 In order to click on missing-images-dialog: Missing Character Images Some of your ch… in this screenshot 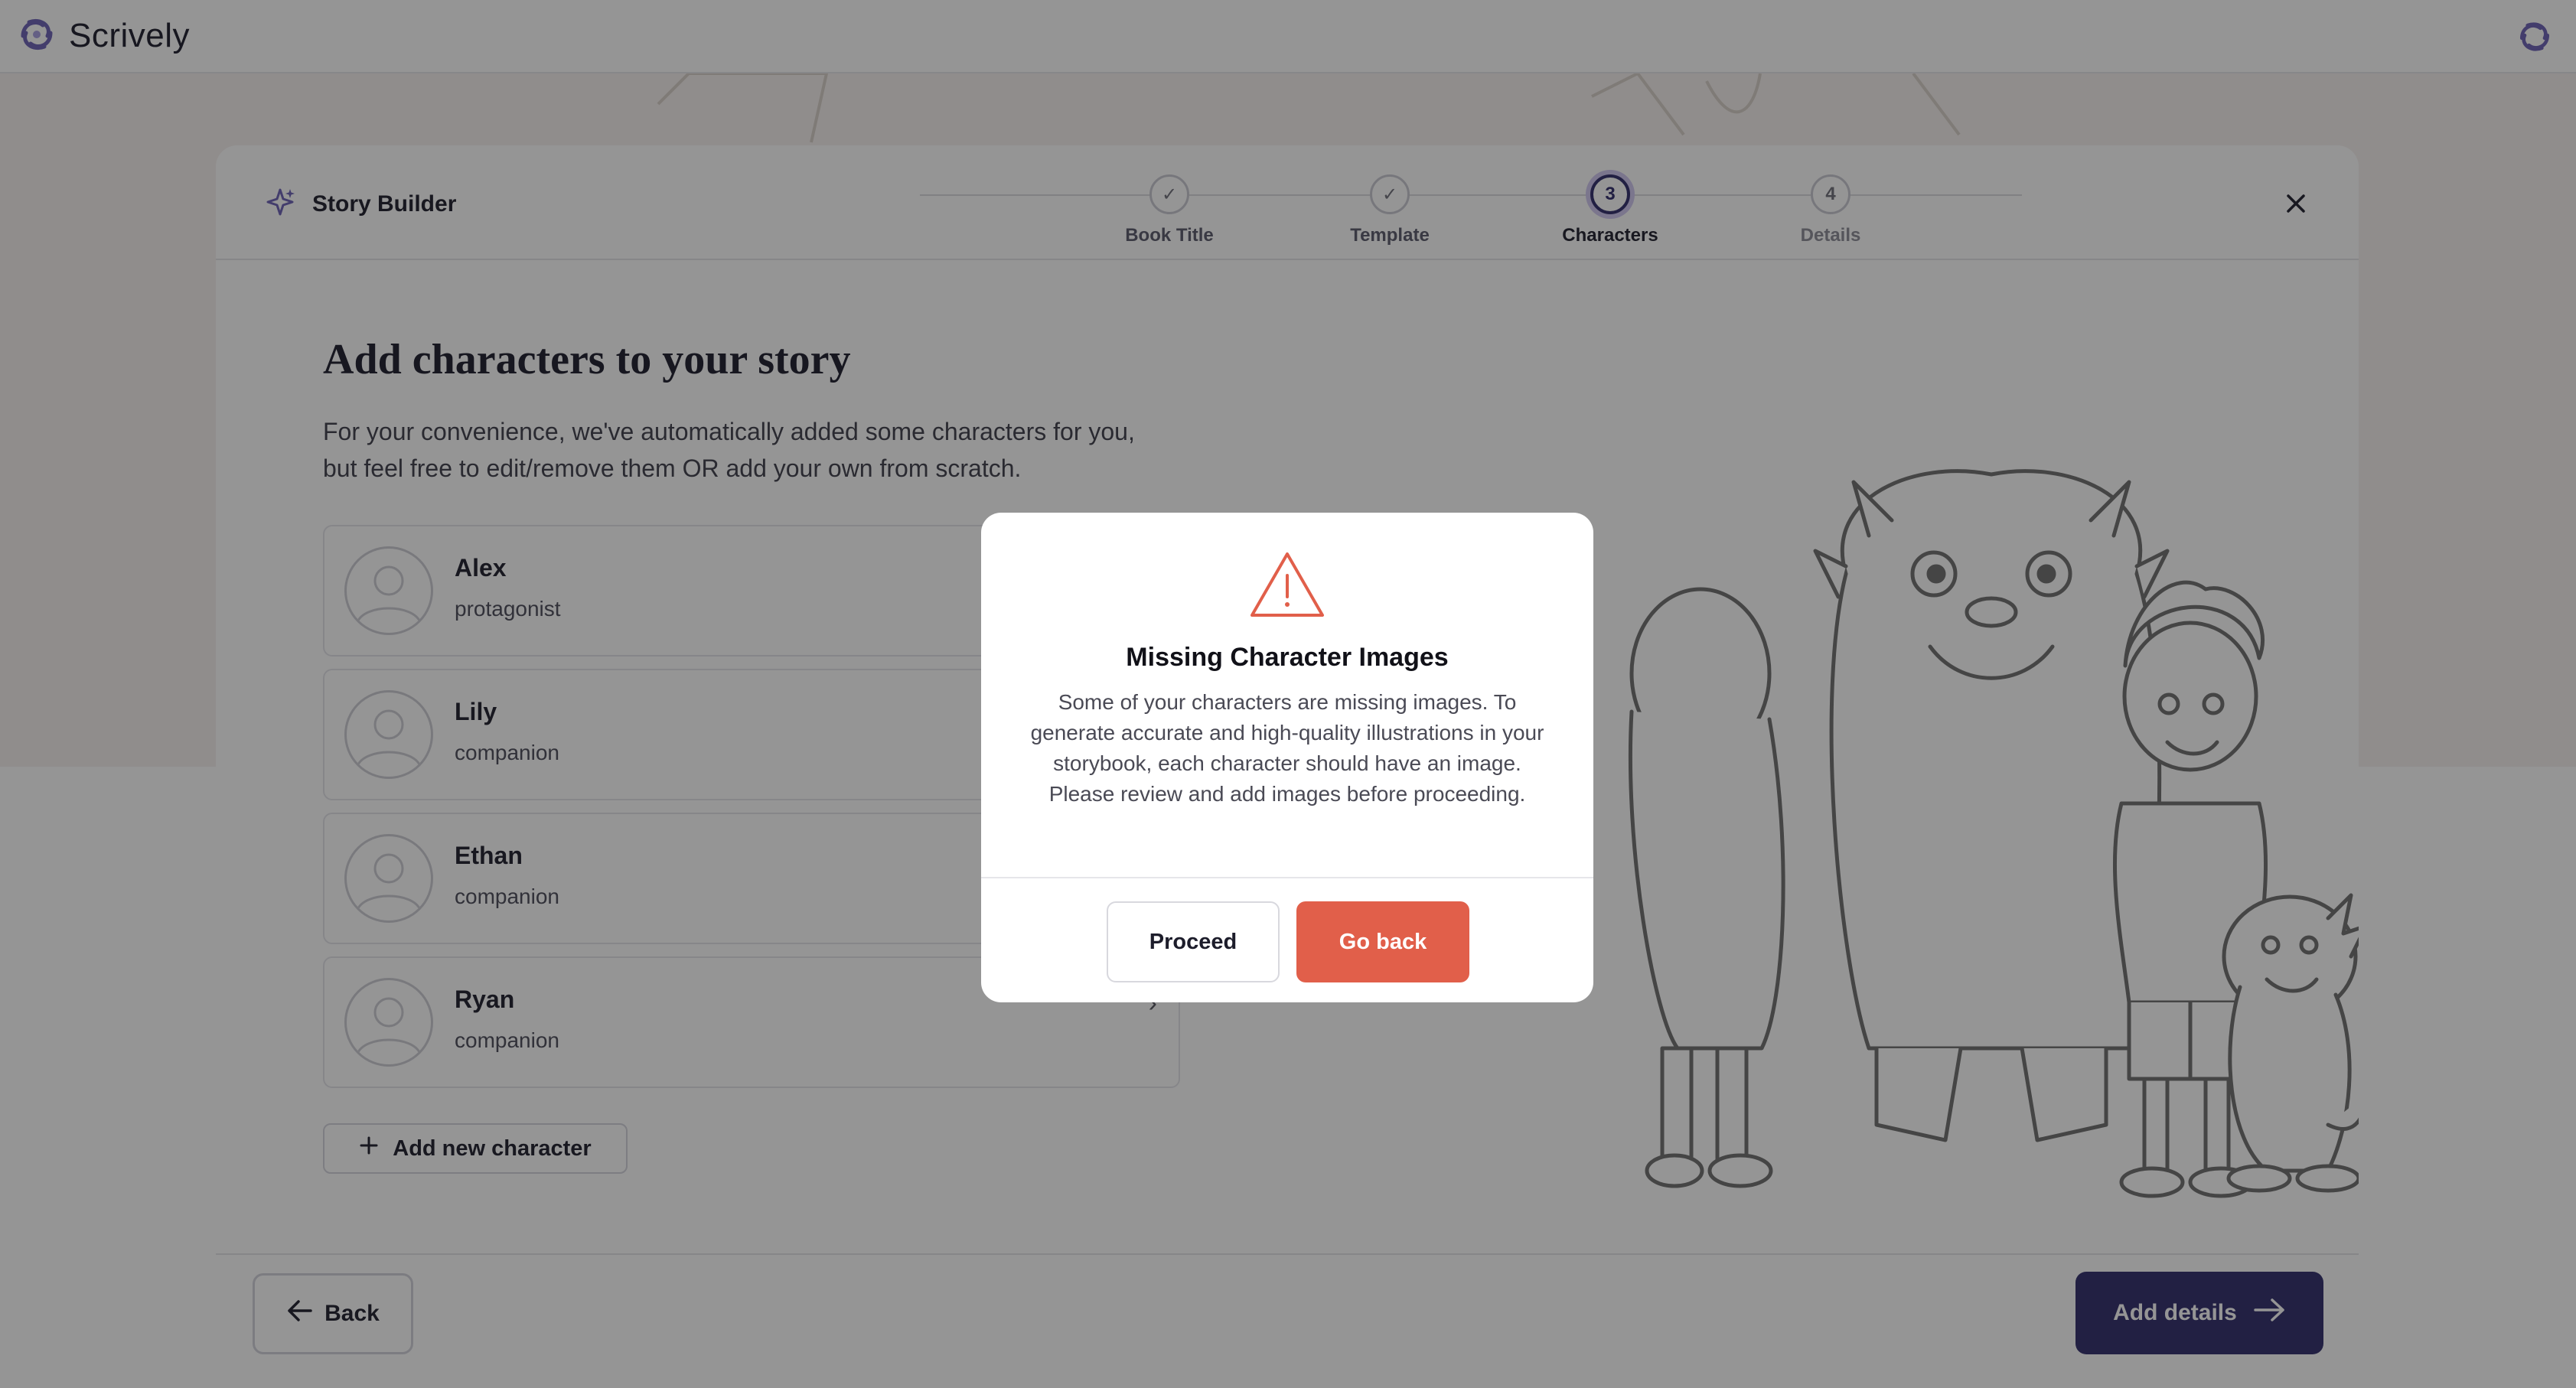, I will do `click(1287, 757)`.